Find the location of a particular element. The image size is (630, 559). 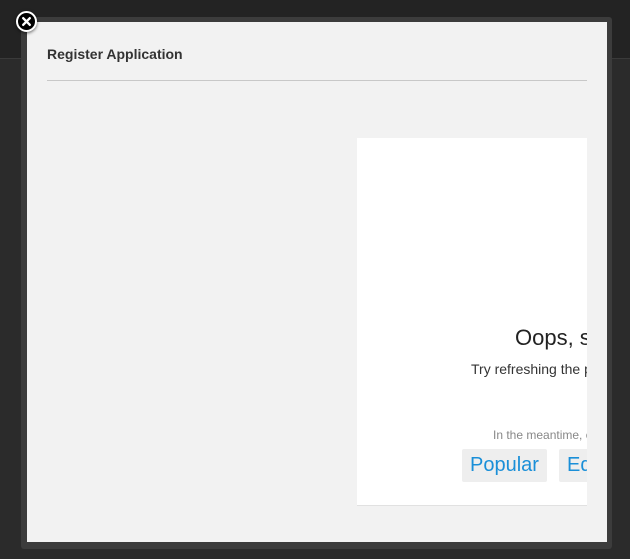

modal-divider is located at coordinates (317, 80).